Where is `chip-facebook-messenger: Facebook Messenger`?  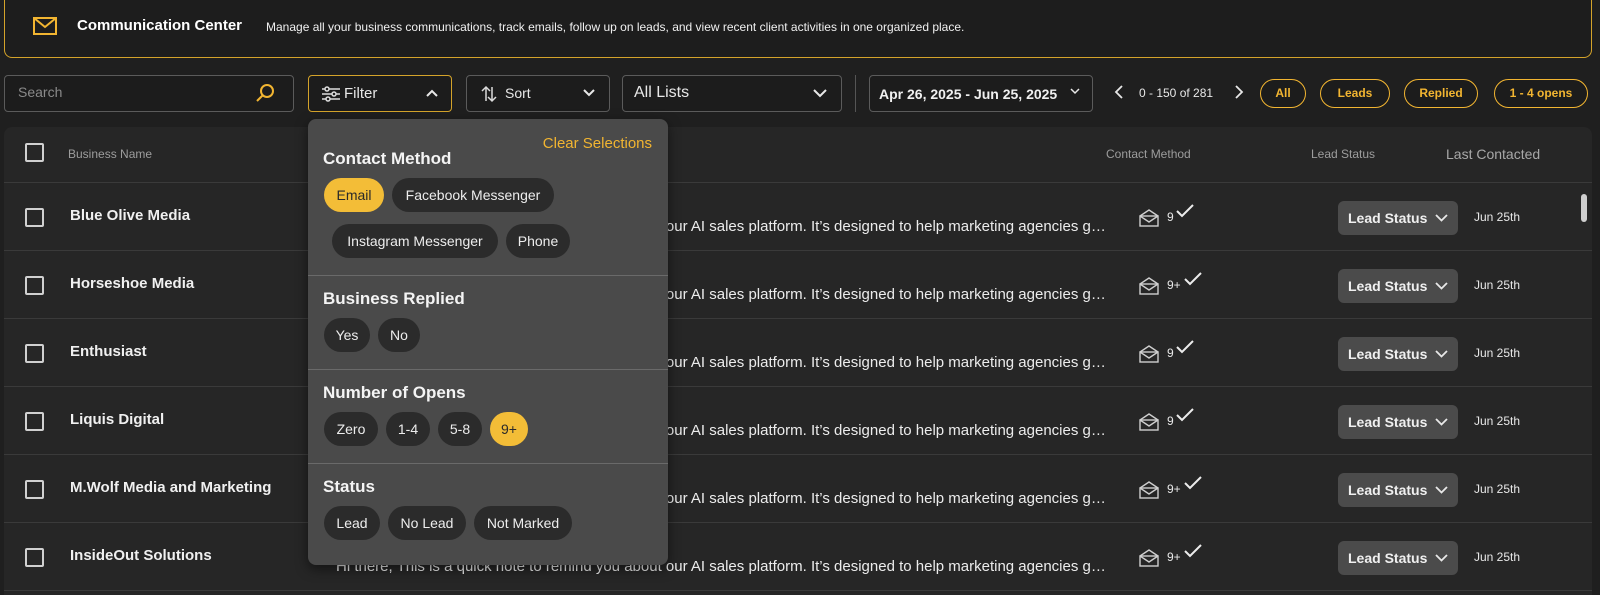
chip-facebook-messenger: Facebook Messenger is located at coordinates (473, 195).